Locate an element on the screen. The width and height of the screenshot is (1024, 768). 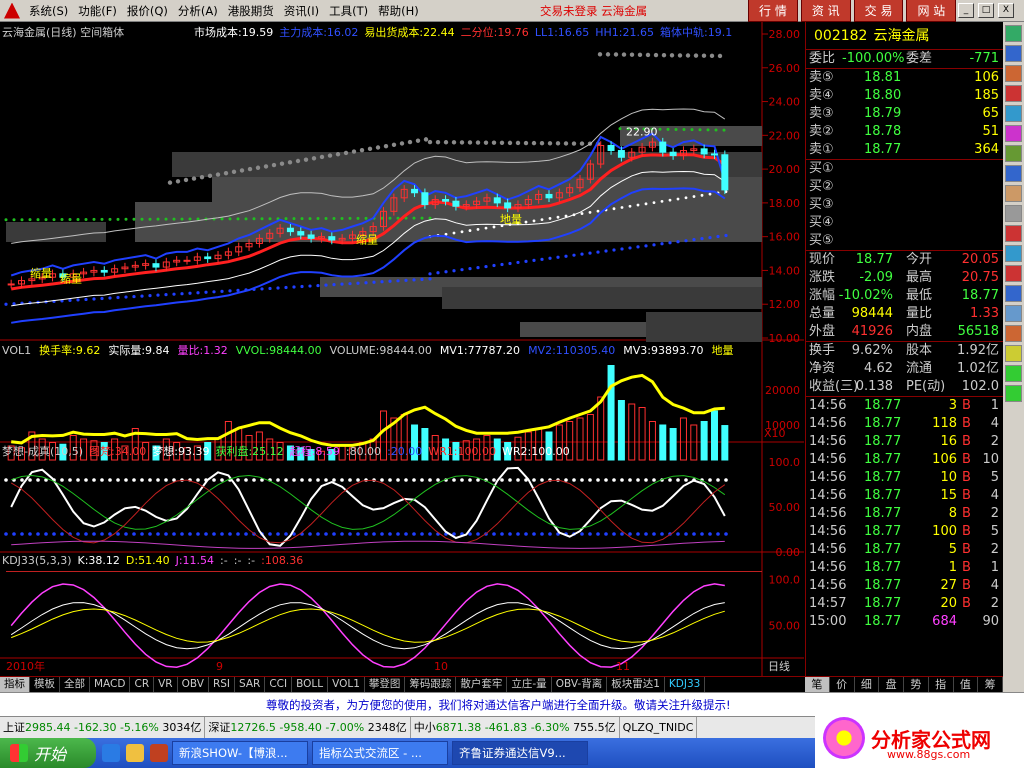
index-1: 深证12726.5 -958.40 -7.00% 2348亿 is located at coordinates (308, 727).